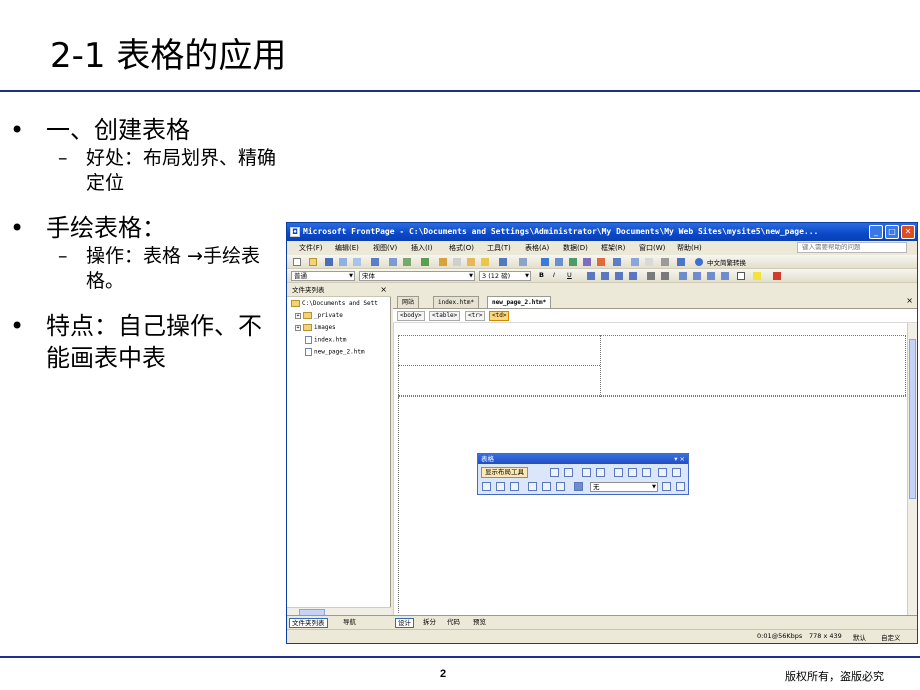 The height and width of the screenshot is (690, 920). What do you see at coordinates (311, 248) in the screenshot?
I see `menu-file: 文件(F)` at bounding box center [311, 248].